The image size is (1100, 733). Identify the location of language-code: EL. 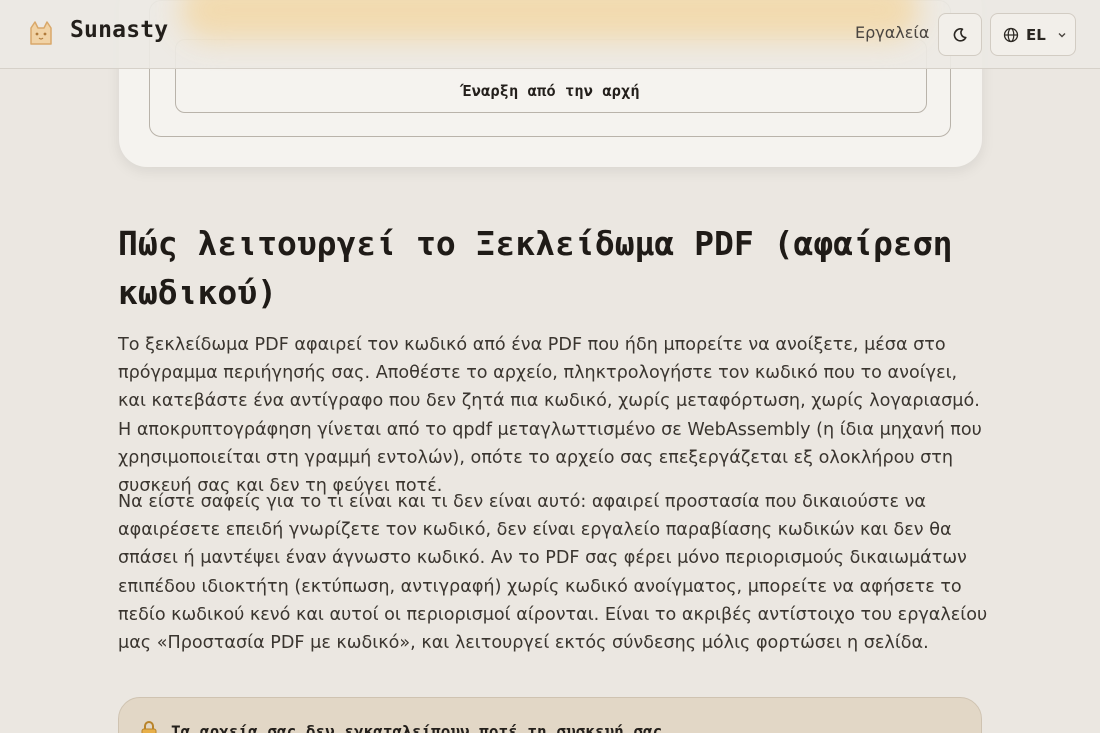
(1036, 34).